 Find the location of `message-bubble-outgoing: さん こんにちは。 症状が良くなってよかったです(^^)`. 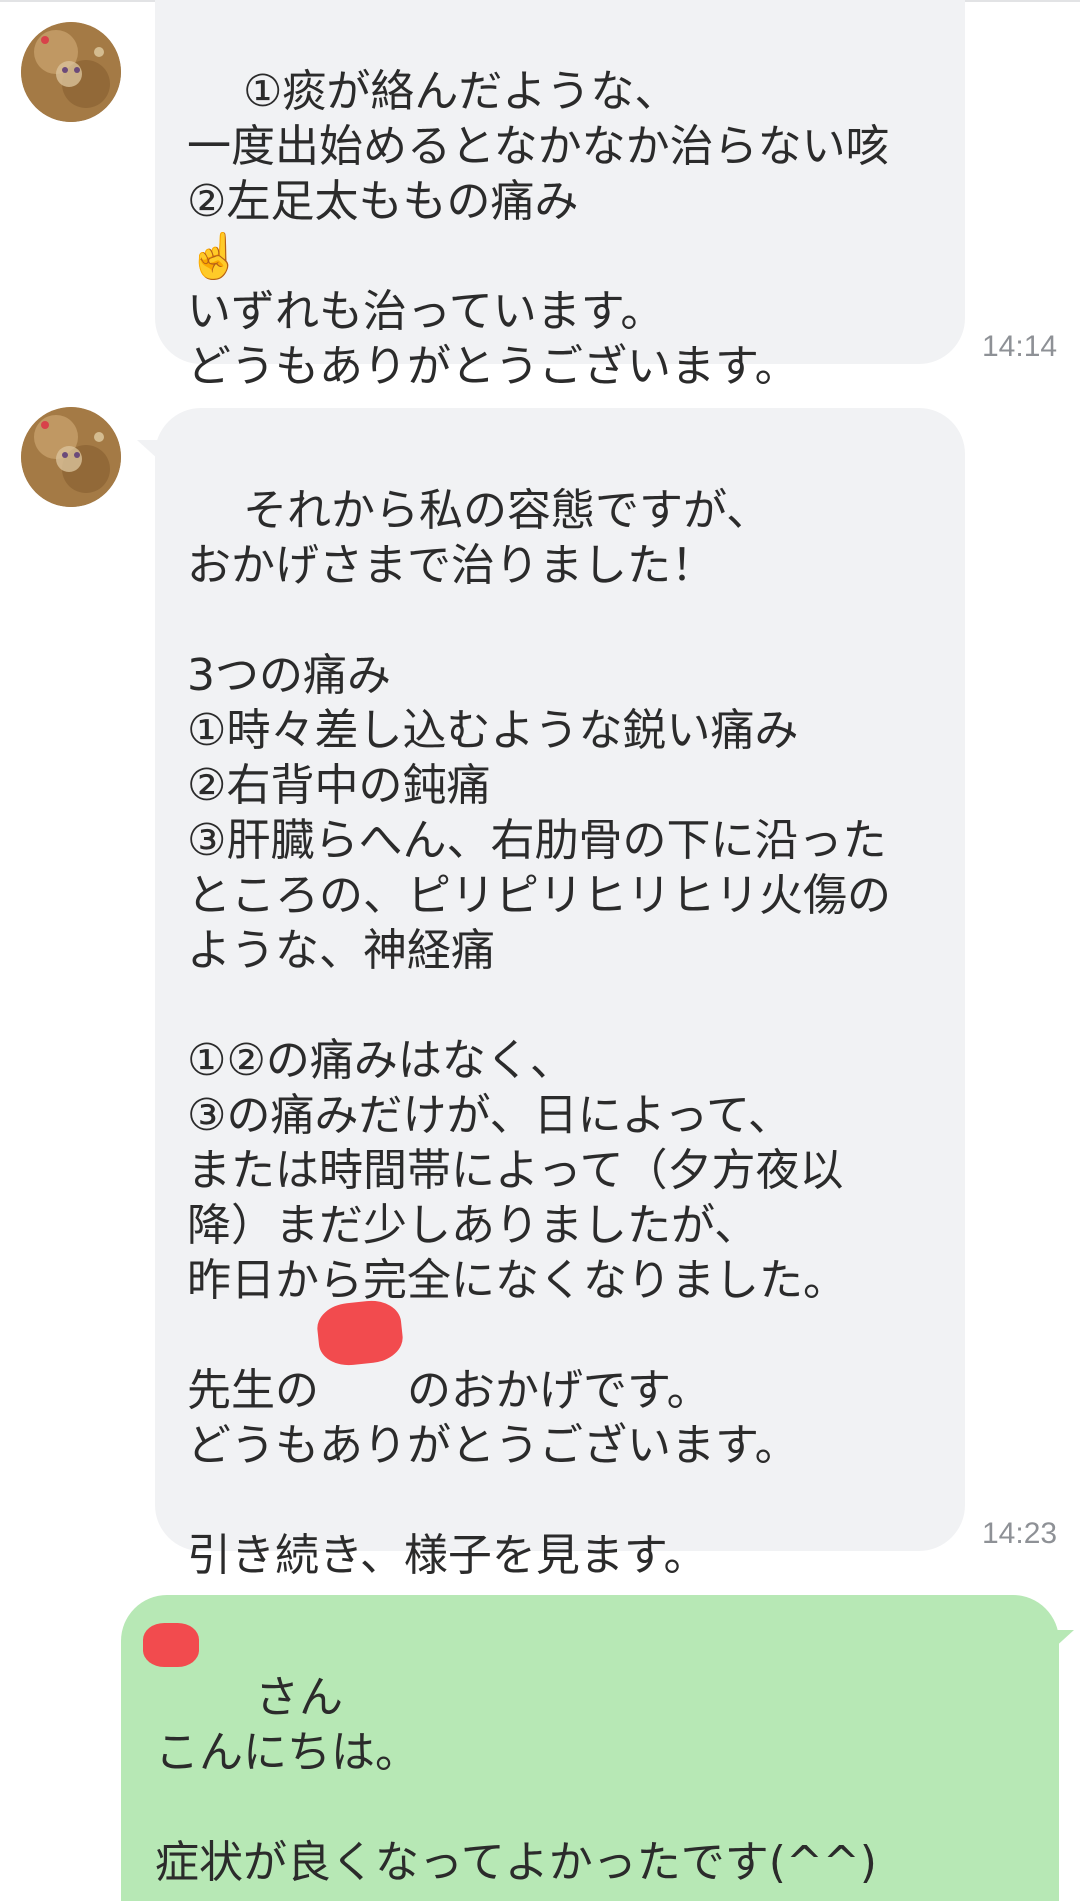

message-bubble-outgoing: さん こんにちは。 症状が良くなってよかったです(^^) is located at coordinates (590, 1748).